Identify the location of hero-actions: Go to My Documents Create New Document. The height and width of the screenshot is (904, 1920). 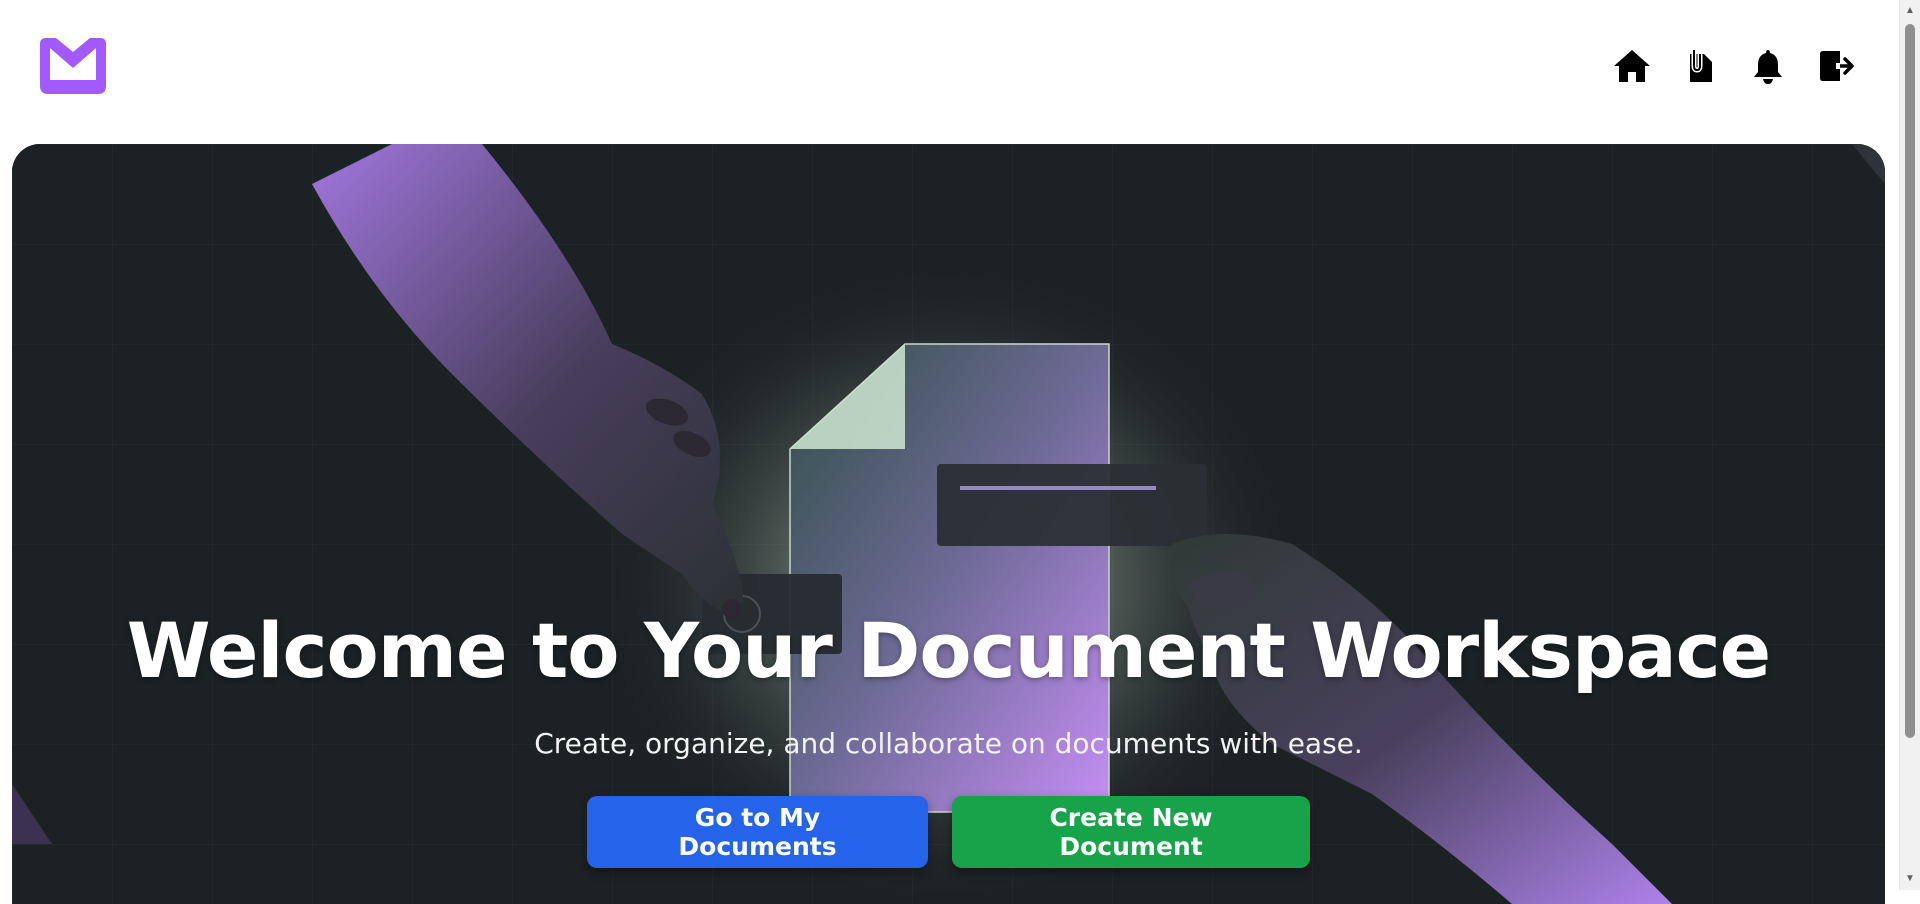
(948, 832).